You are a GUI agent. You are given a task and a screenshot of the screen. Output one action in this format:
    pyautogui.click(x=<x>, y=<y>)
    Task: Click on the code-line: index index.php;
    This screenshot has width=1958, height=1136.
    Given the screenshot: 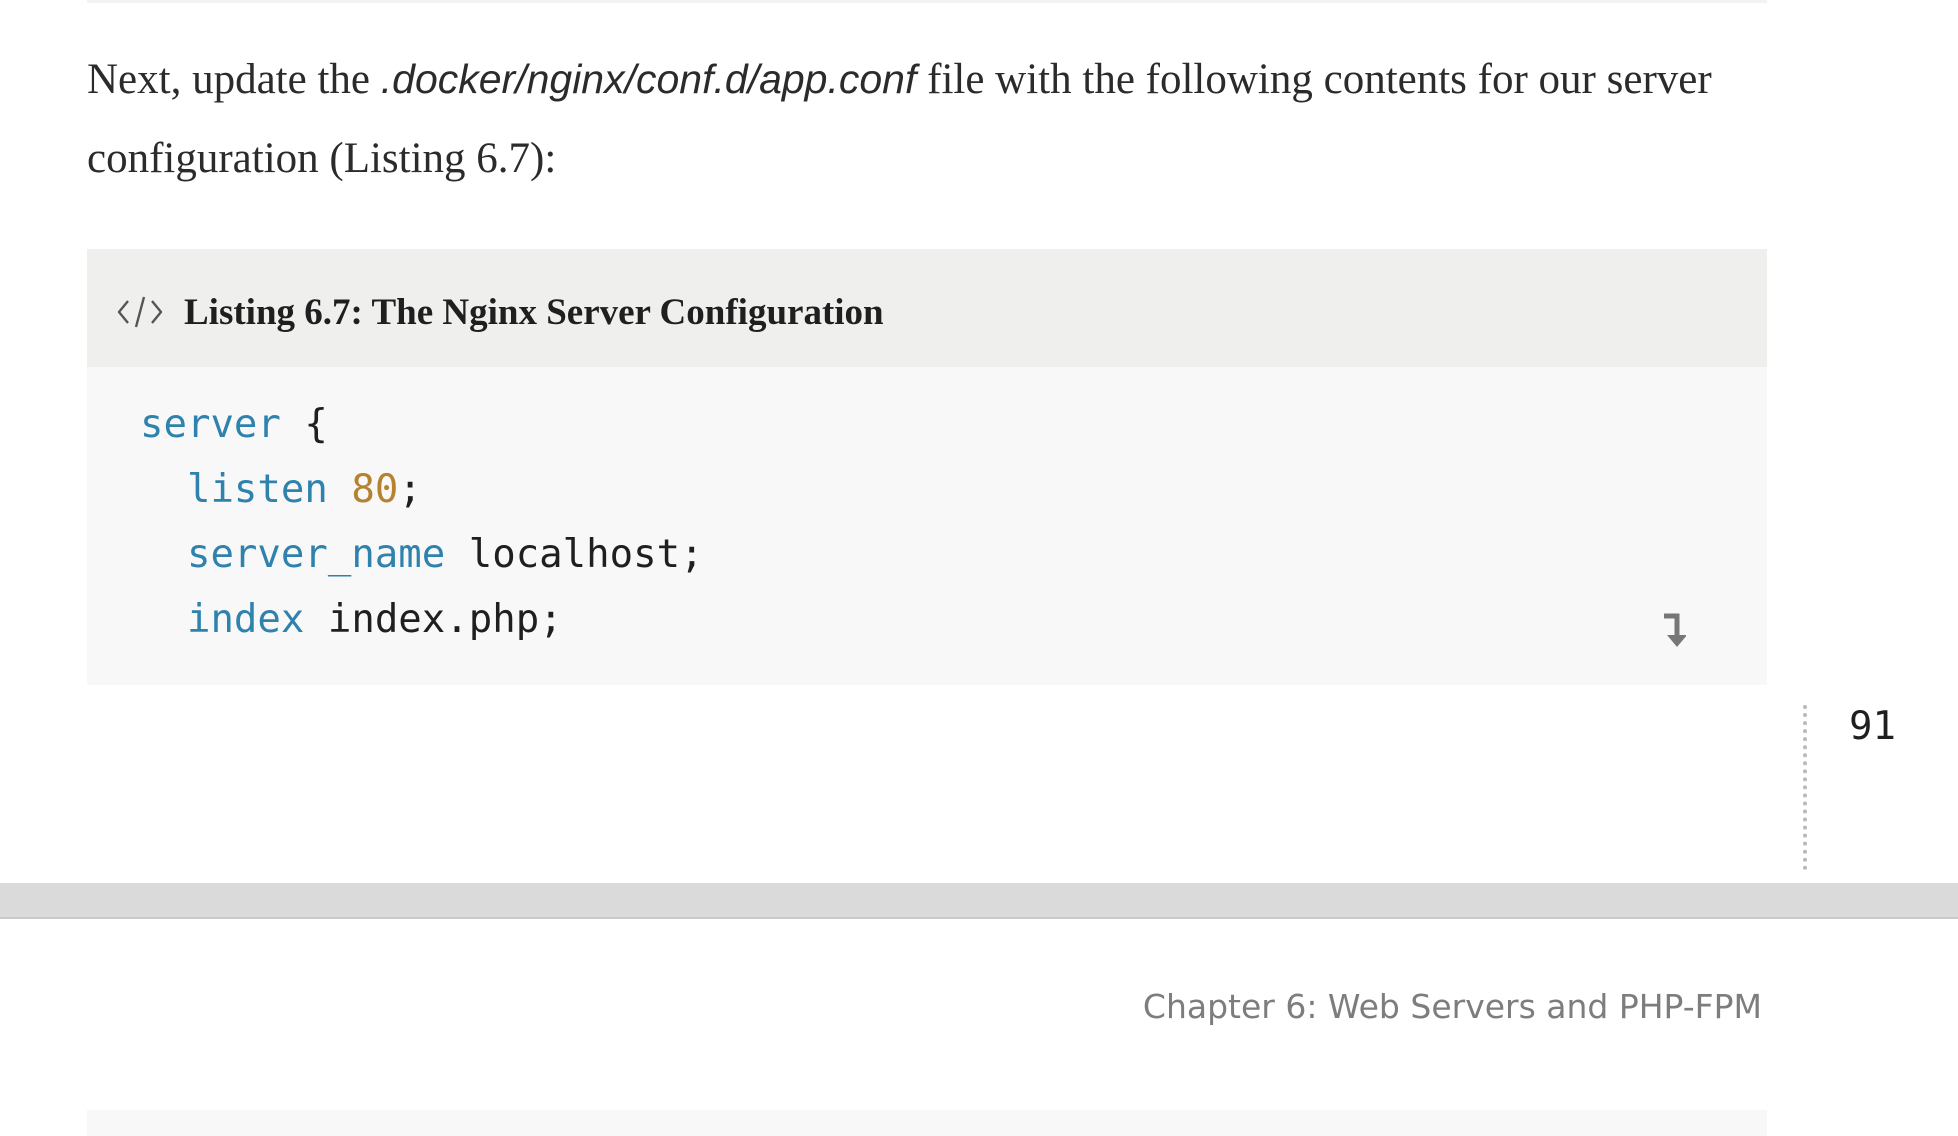 What is the action you would take?
    pyautogui.click(x=351, y=619)
    